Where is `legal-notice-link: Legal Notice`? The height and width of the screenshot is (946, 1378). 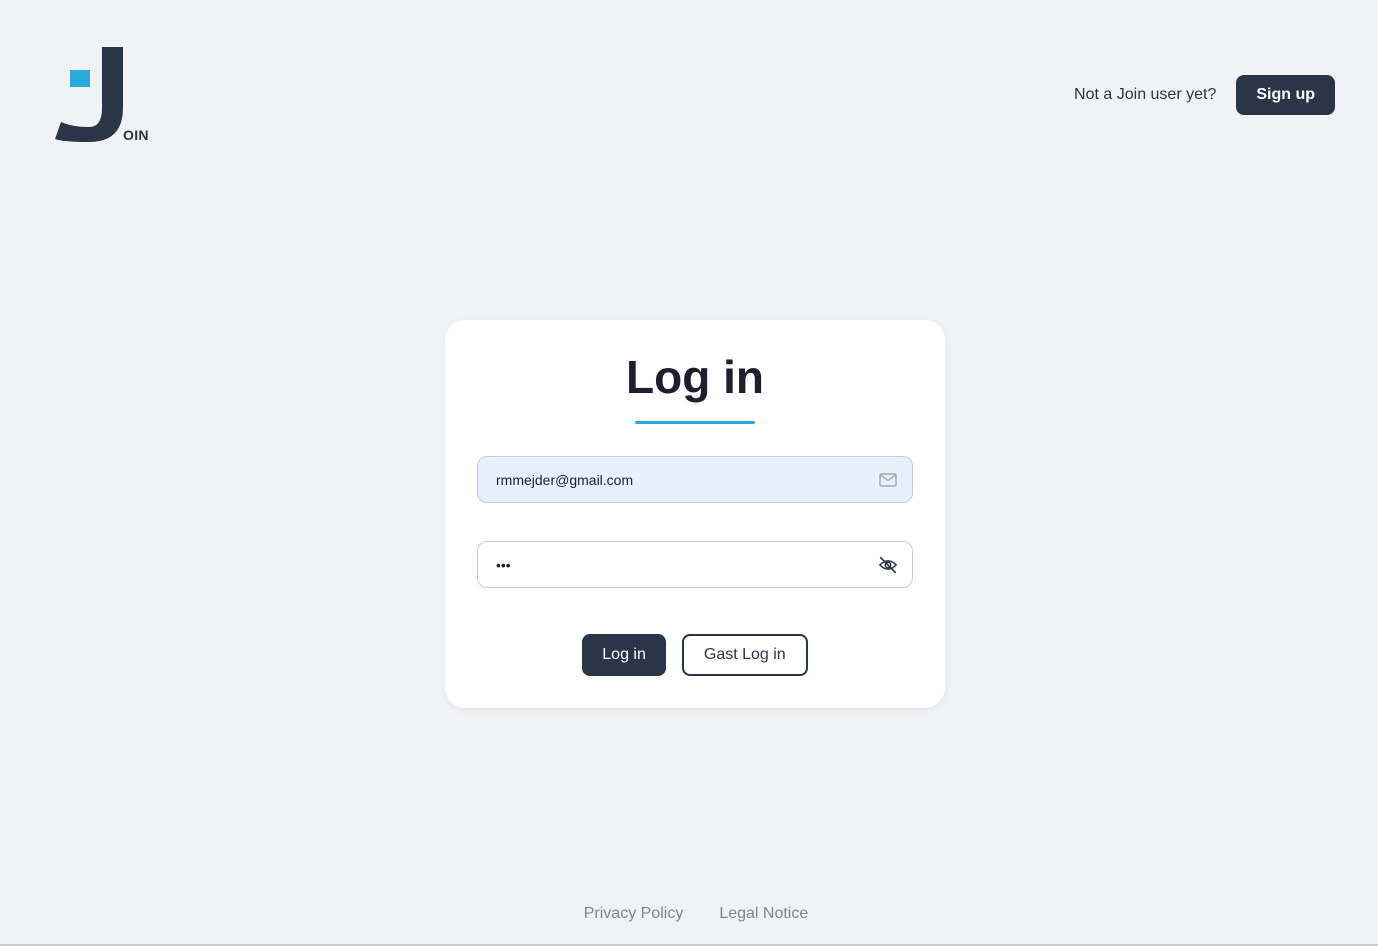 legal-notice-link: Legal Notice is located at coordinates (763, 914).